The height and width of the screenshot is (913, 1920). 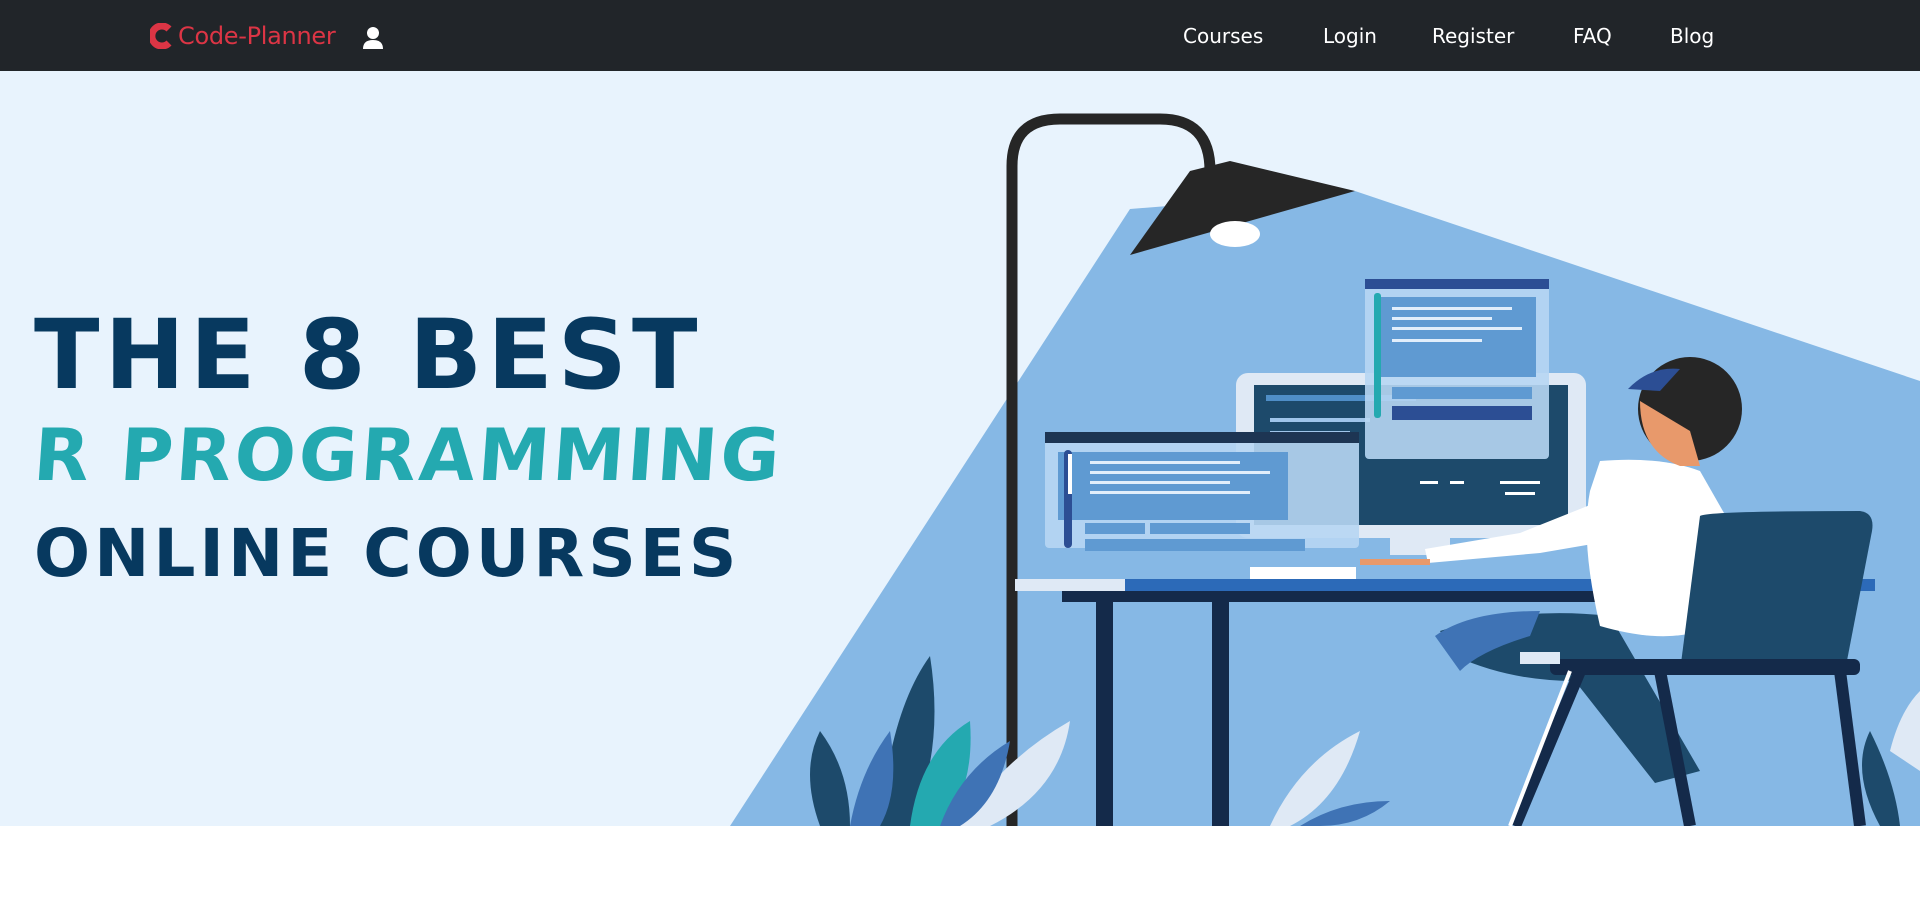 I want to click on nav-courses: Courses, so click(x=1223, y=35).